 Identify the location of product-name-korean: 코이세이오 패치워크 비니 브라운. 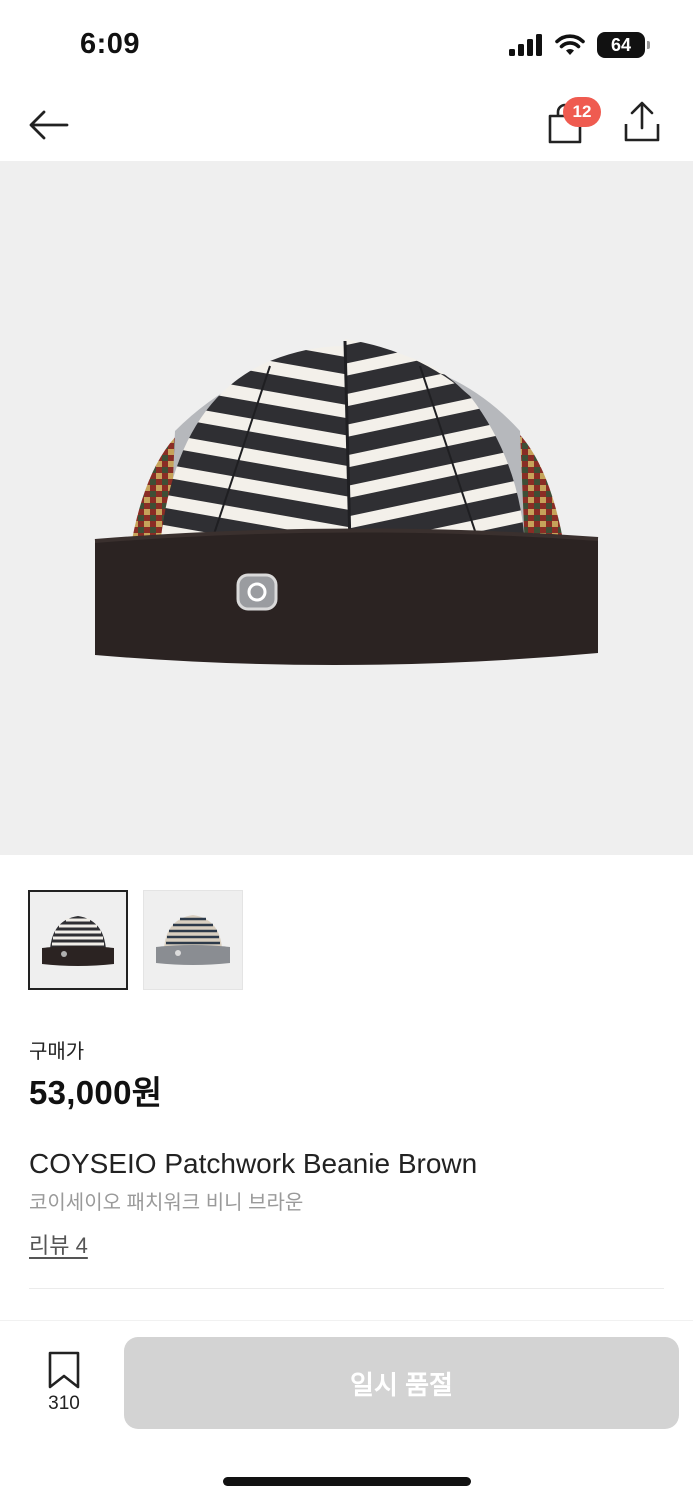
(166, 1203).